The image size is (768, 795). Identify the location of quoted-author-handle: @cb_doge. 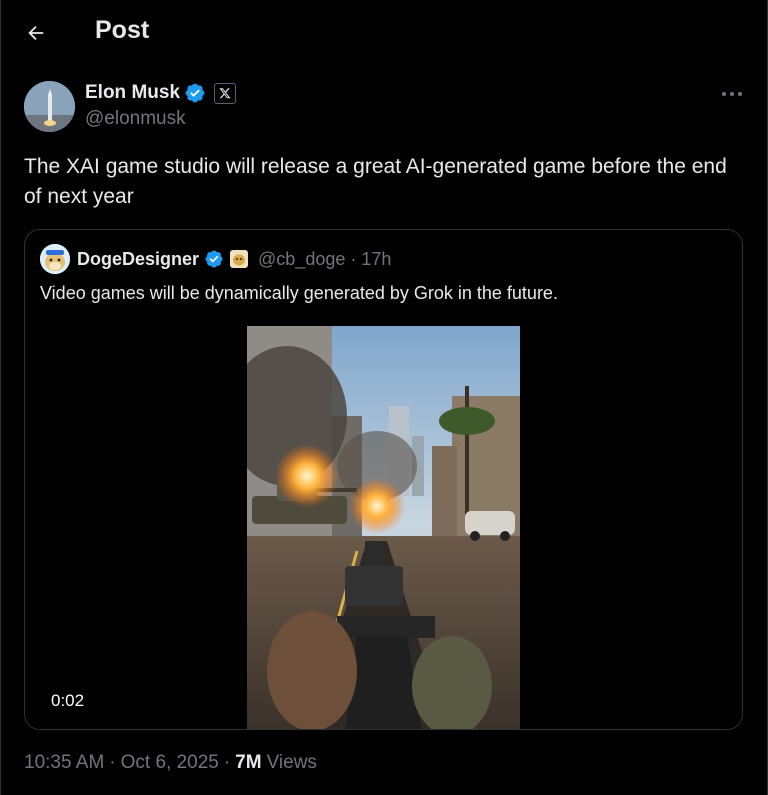
(301, 259).